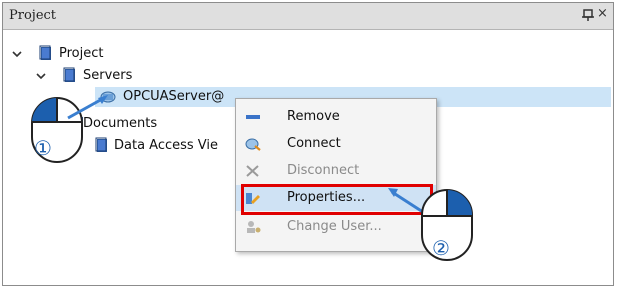 This screenshot has width=618, height=288. Describe the element at coordinates (253, 144) in the screenshot. I see `connect-icon` at that location.